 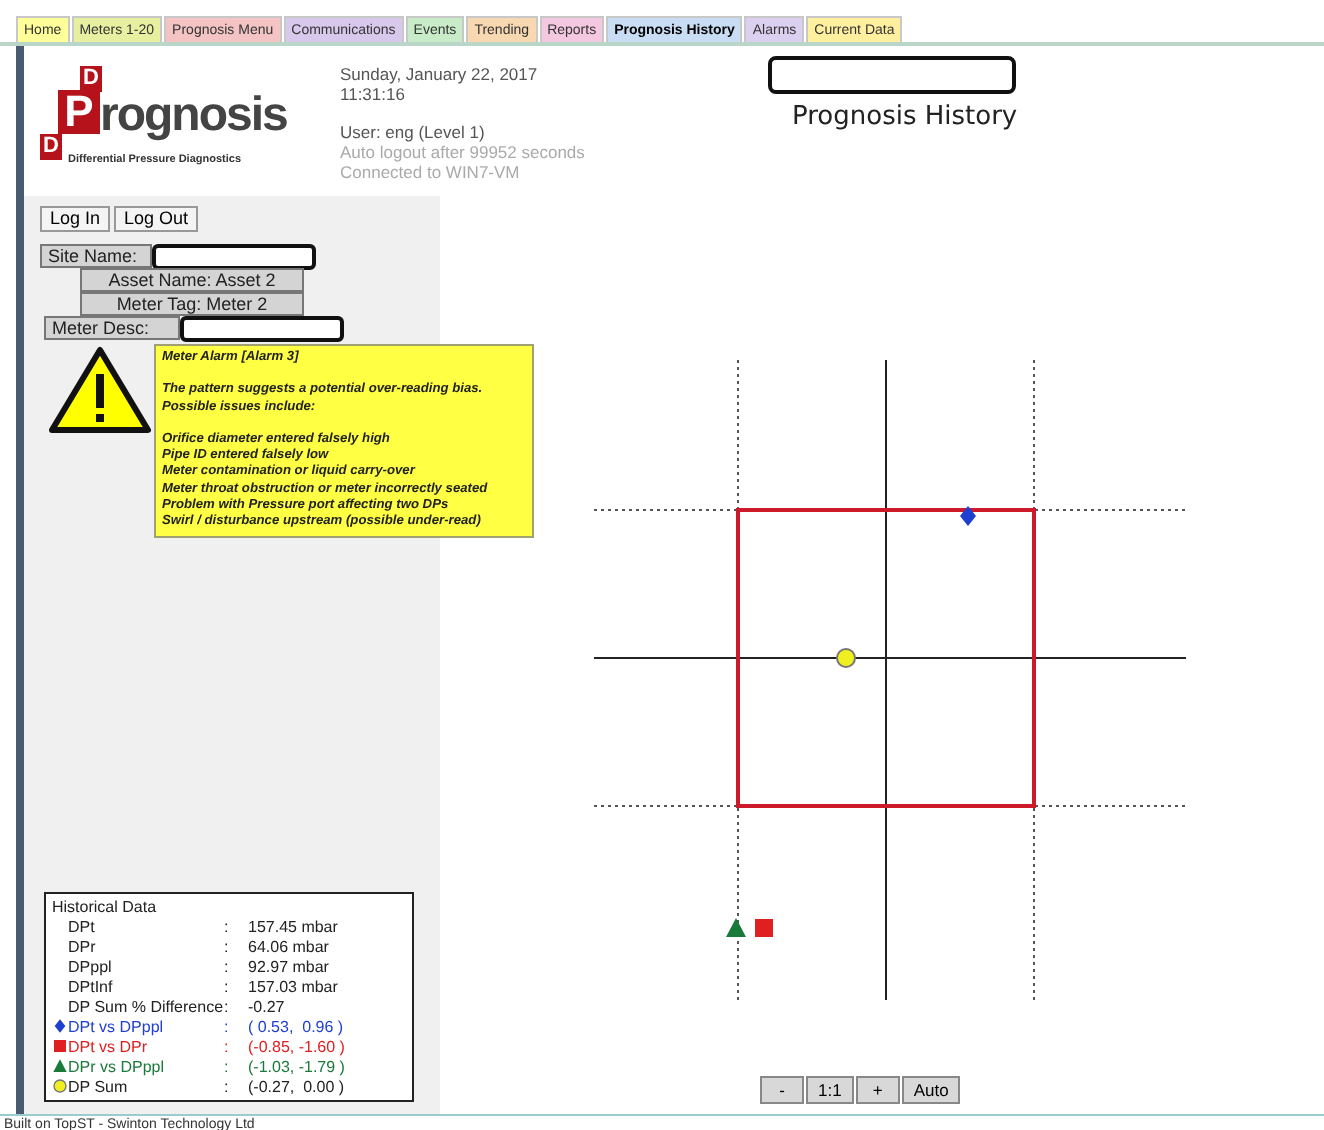 What do you see at coordinates (373, 94) in the screenshot?
I see `time-text: 11:31:16` at bounding box center [373, 94].